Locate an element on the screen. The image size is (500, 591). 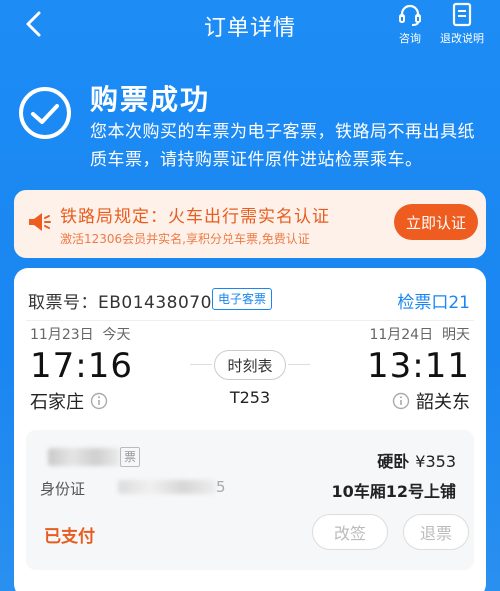
eticket-badge: 电子客票 is located at coordinates (242, 299).